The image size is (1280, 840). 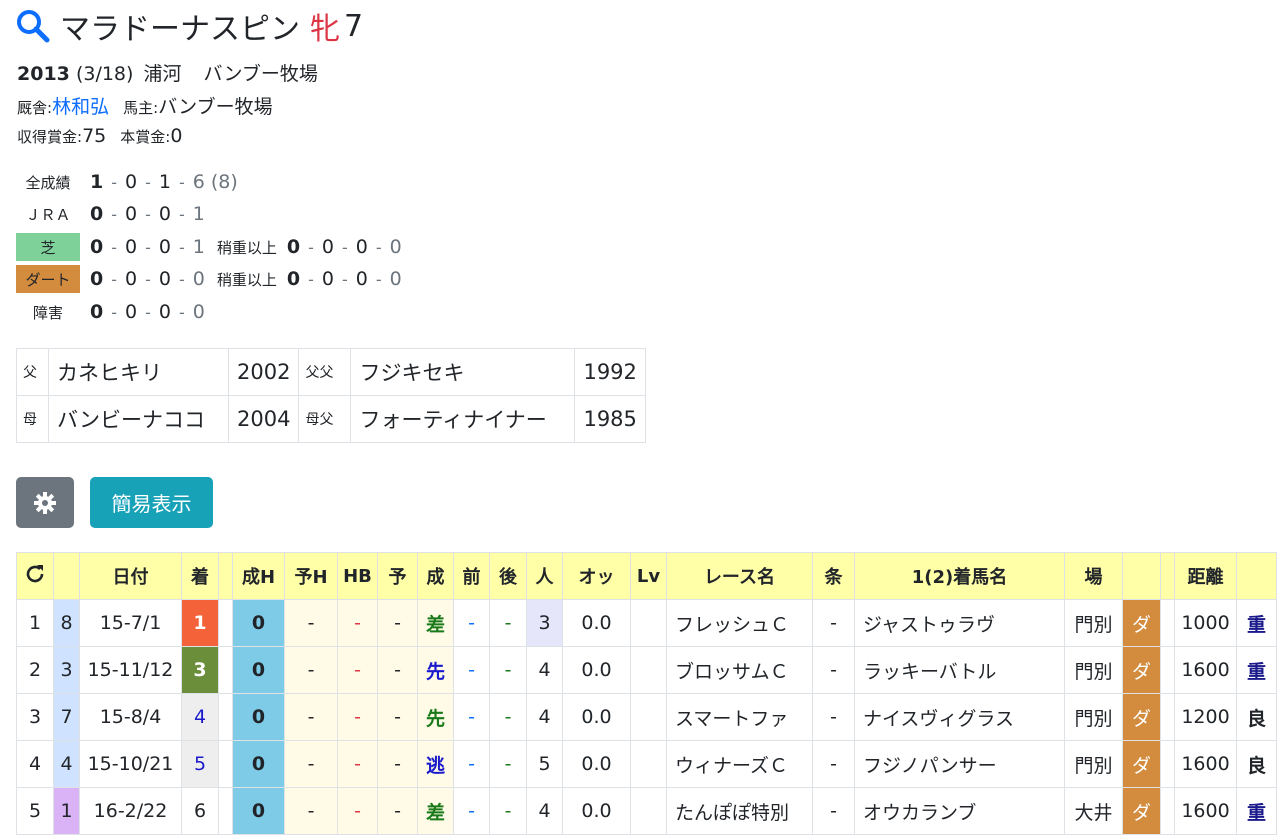 I want to click on pedigree-name: フジキセキ, so click(x=463, y=372).